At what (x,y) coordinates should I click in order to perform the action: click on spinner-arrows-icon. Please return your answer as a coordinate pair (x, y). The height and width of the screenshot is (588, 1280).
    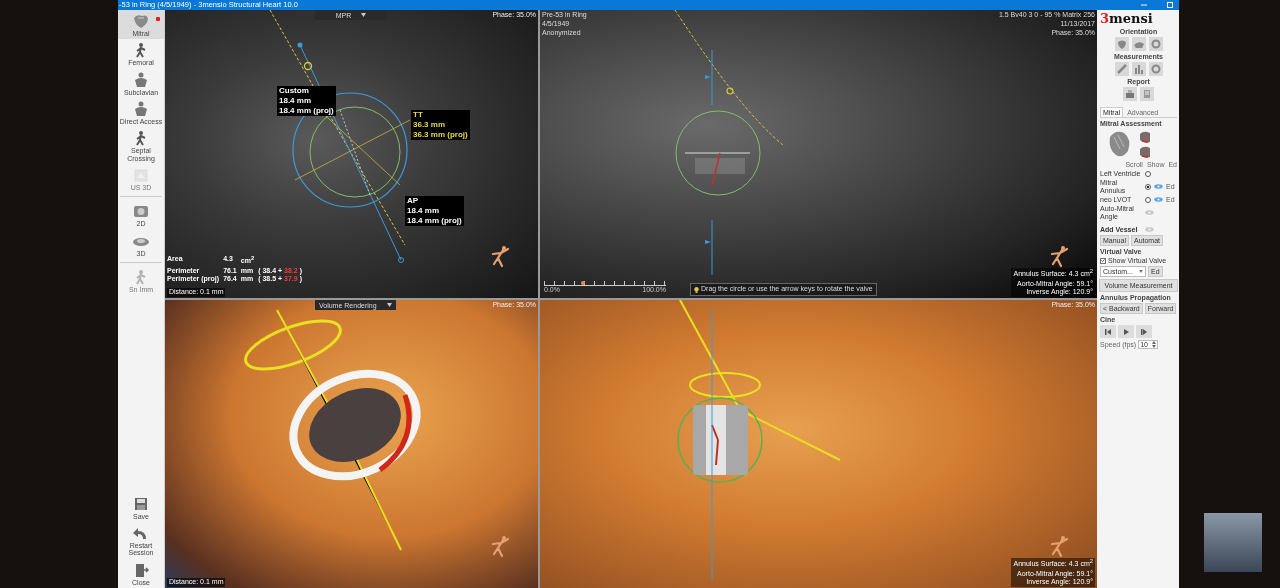
    Looking at the image, I should click on (1154, 345).